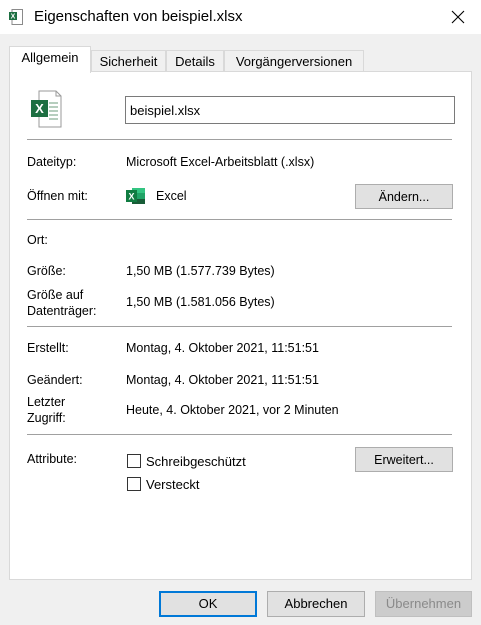  Describe the element at coordinates (128, 61) in the screenshot. I see `tab-sicherheit: Sicherheit` at that location.